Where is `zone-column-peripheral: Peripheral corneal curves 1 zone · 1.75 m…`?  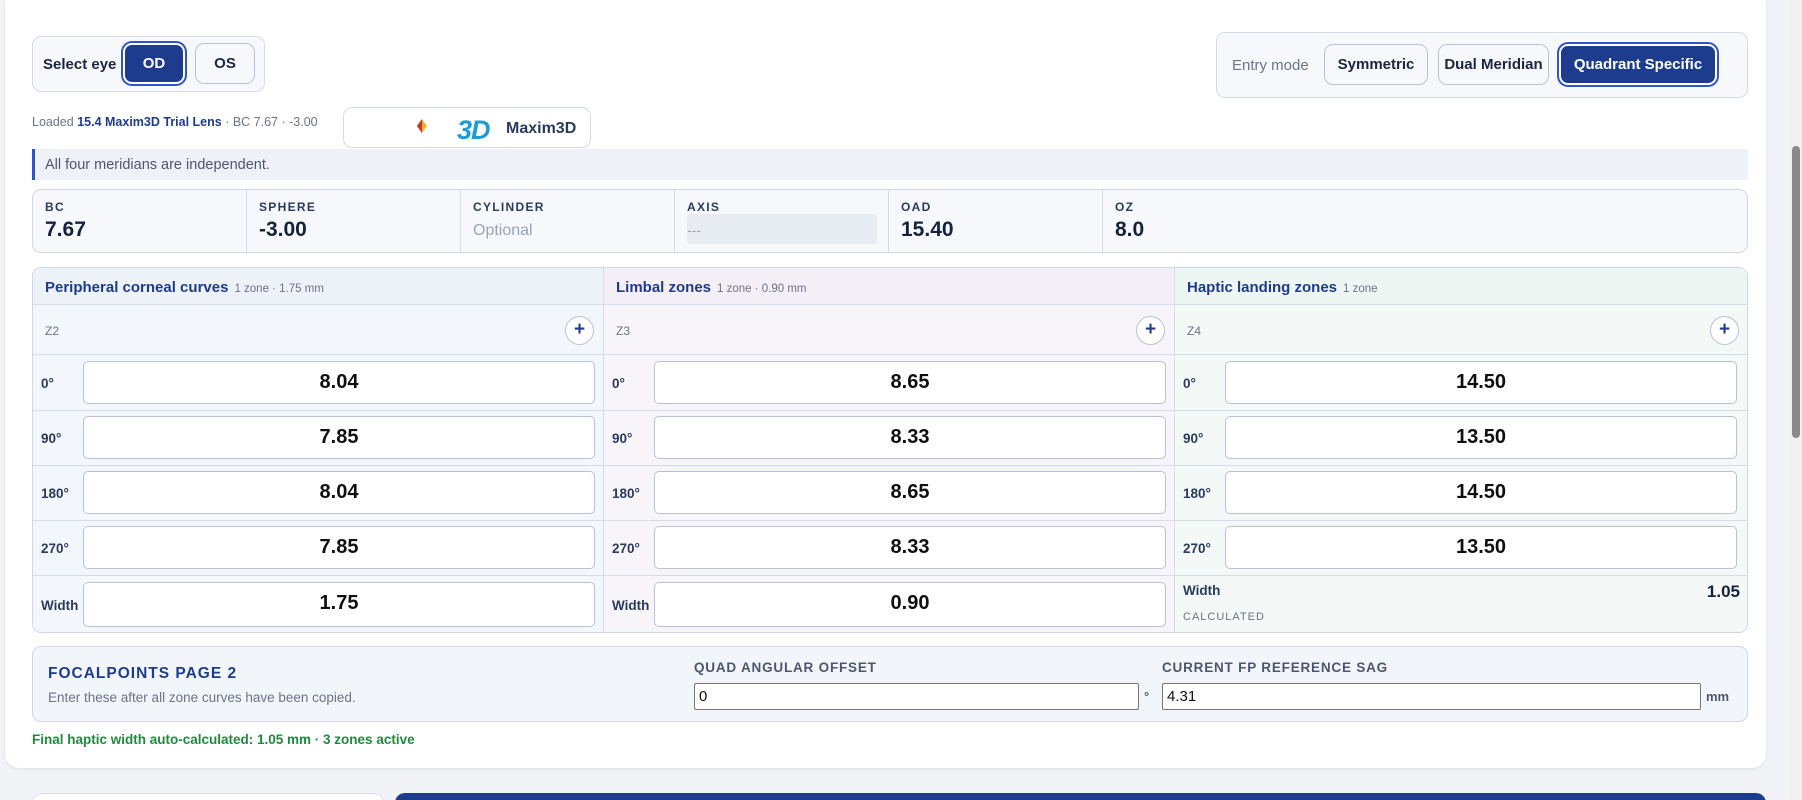
zone-column-peripheral: Peripheral corneal curves 1 zone · 1.75 m… is located at coordinates (318, 450).